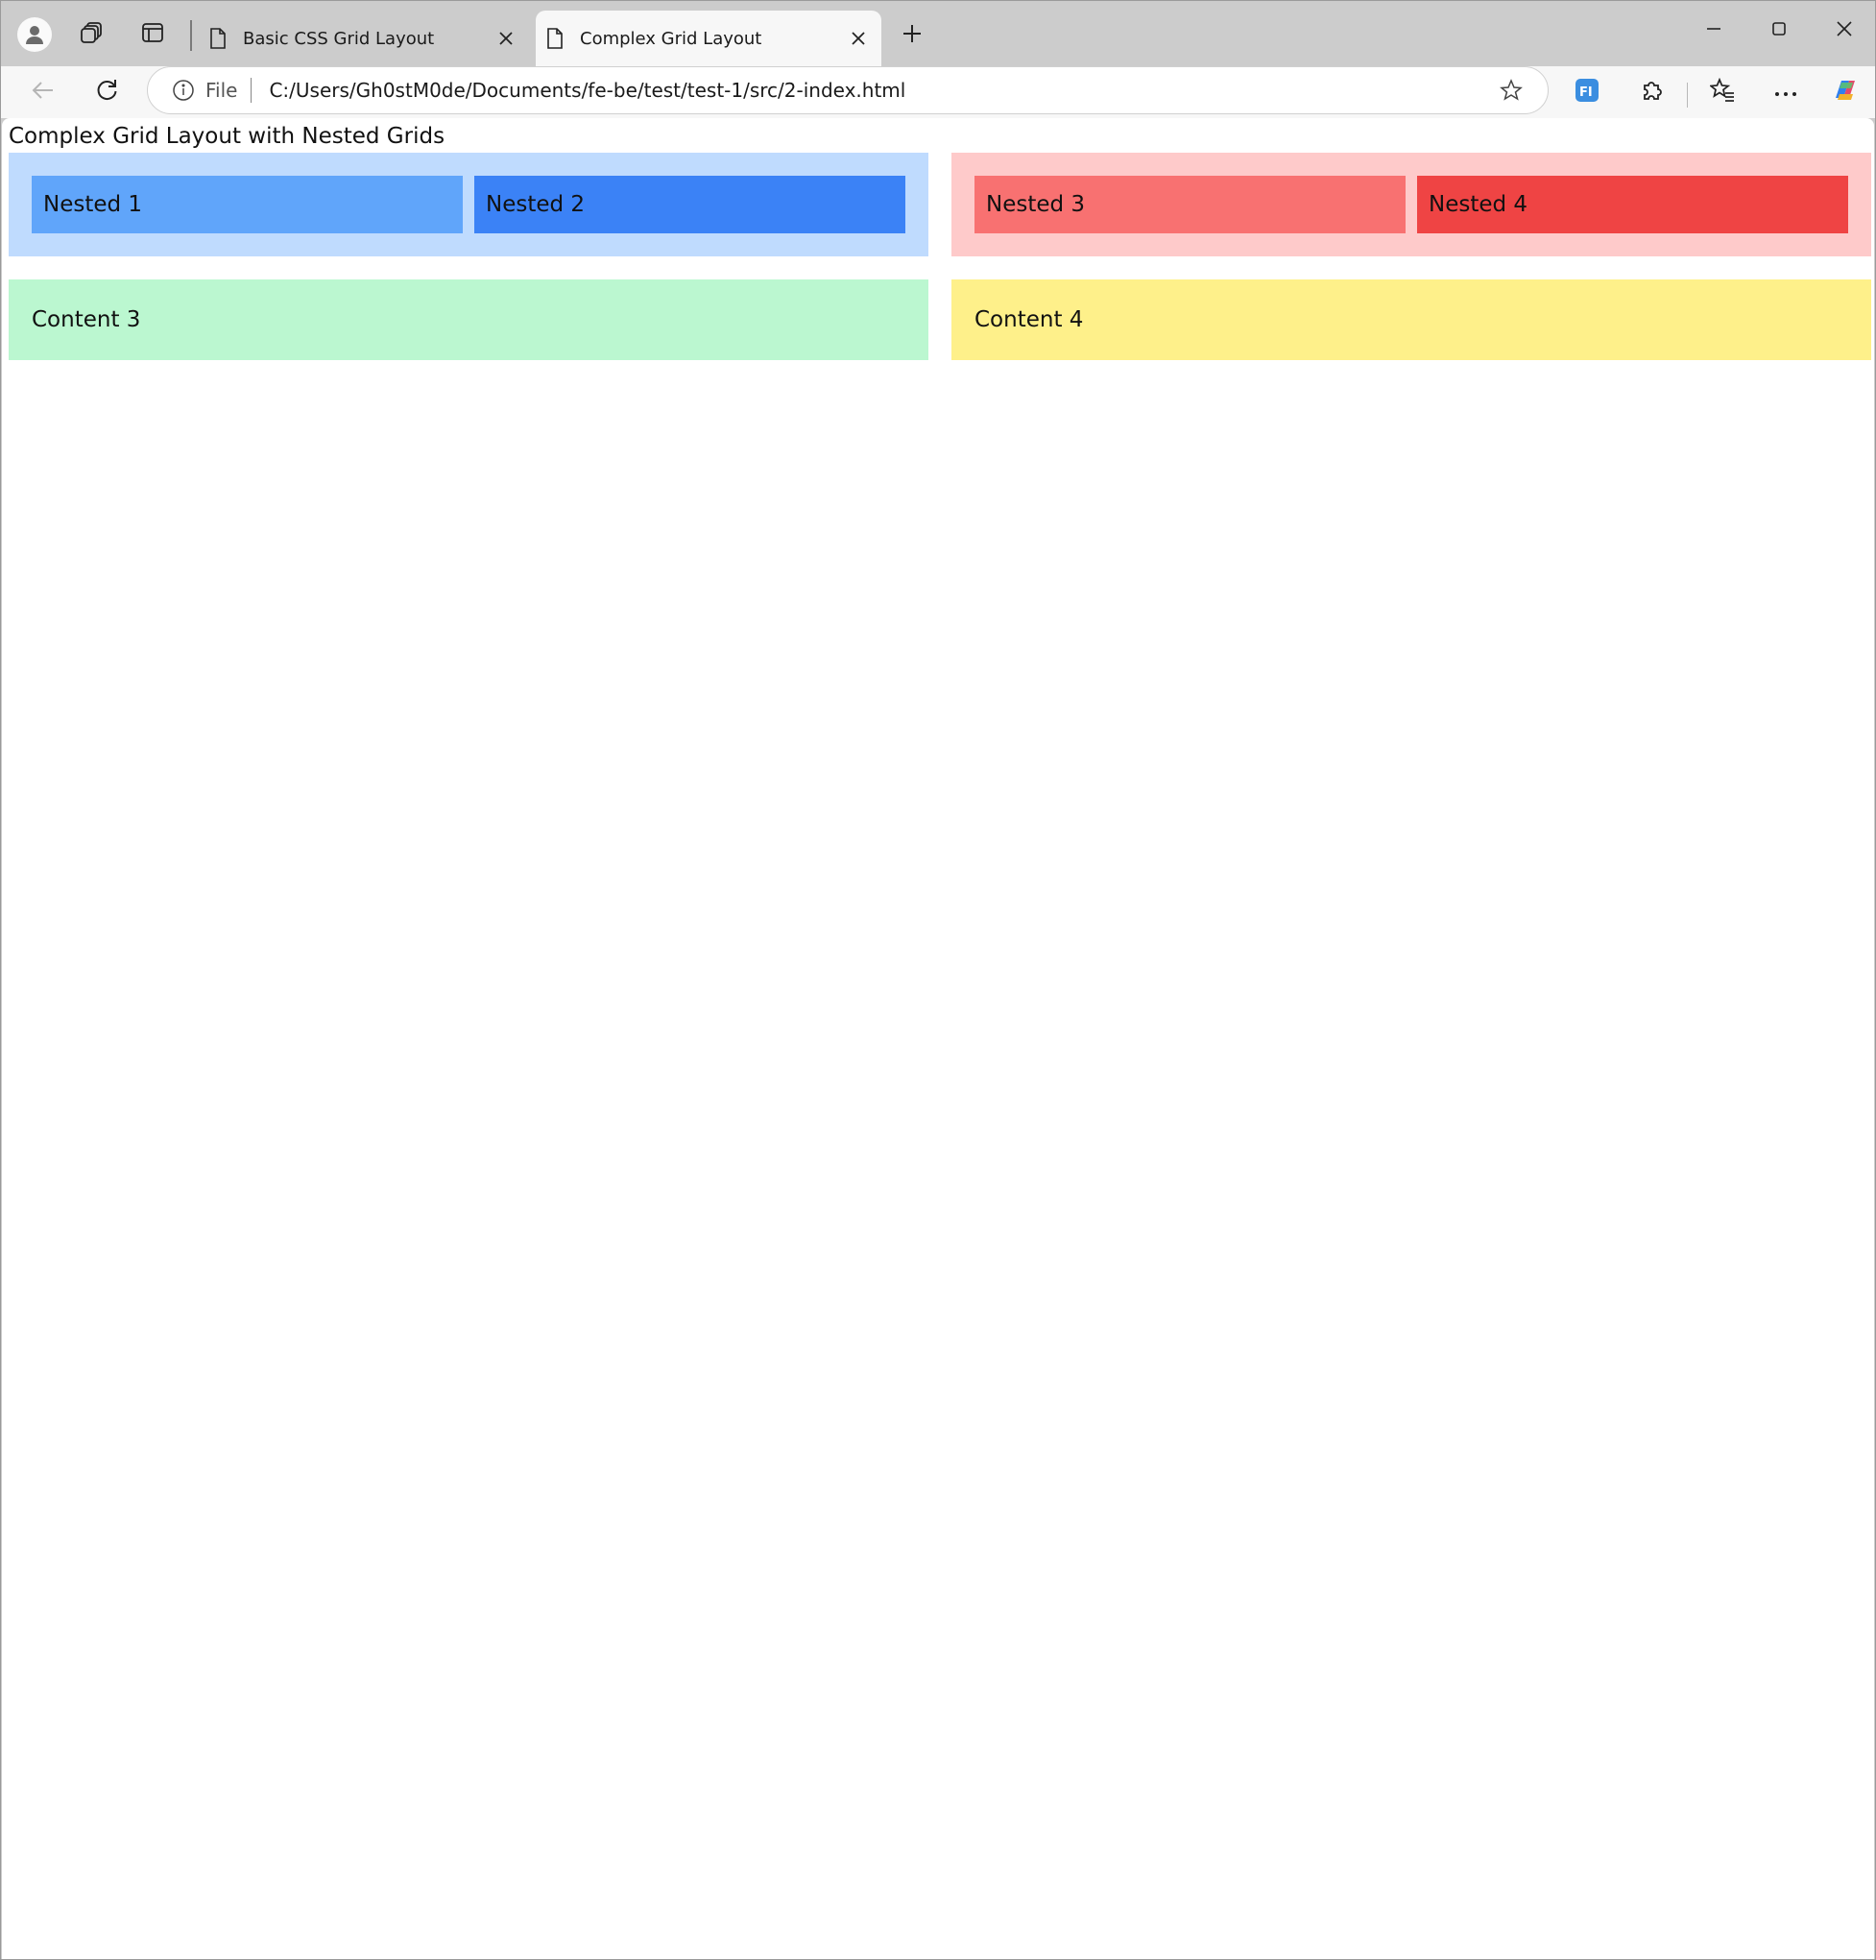 The image size is (1876, 1960). I want to click on refresh-icon, so click(107, 93).